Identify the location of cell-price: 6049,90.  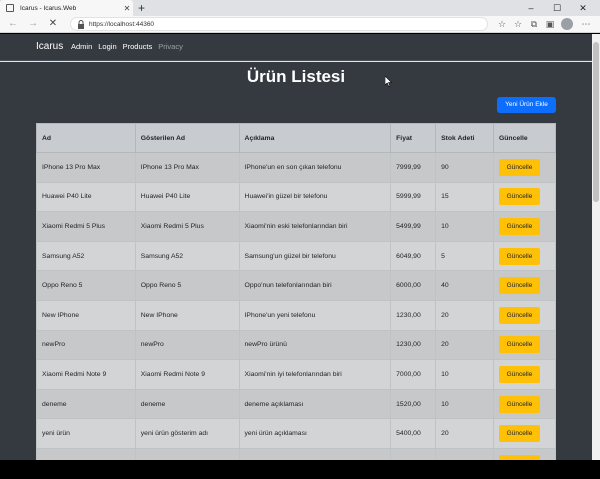
(413, 256).